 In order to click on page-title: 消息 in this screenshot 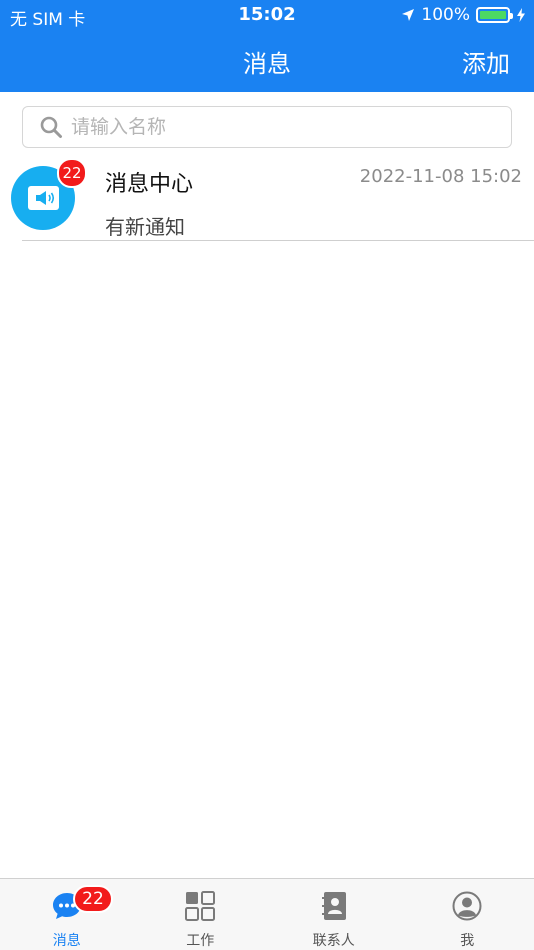, I will do `click(267, 64)`.